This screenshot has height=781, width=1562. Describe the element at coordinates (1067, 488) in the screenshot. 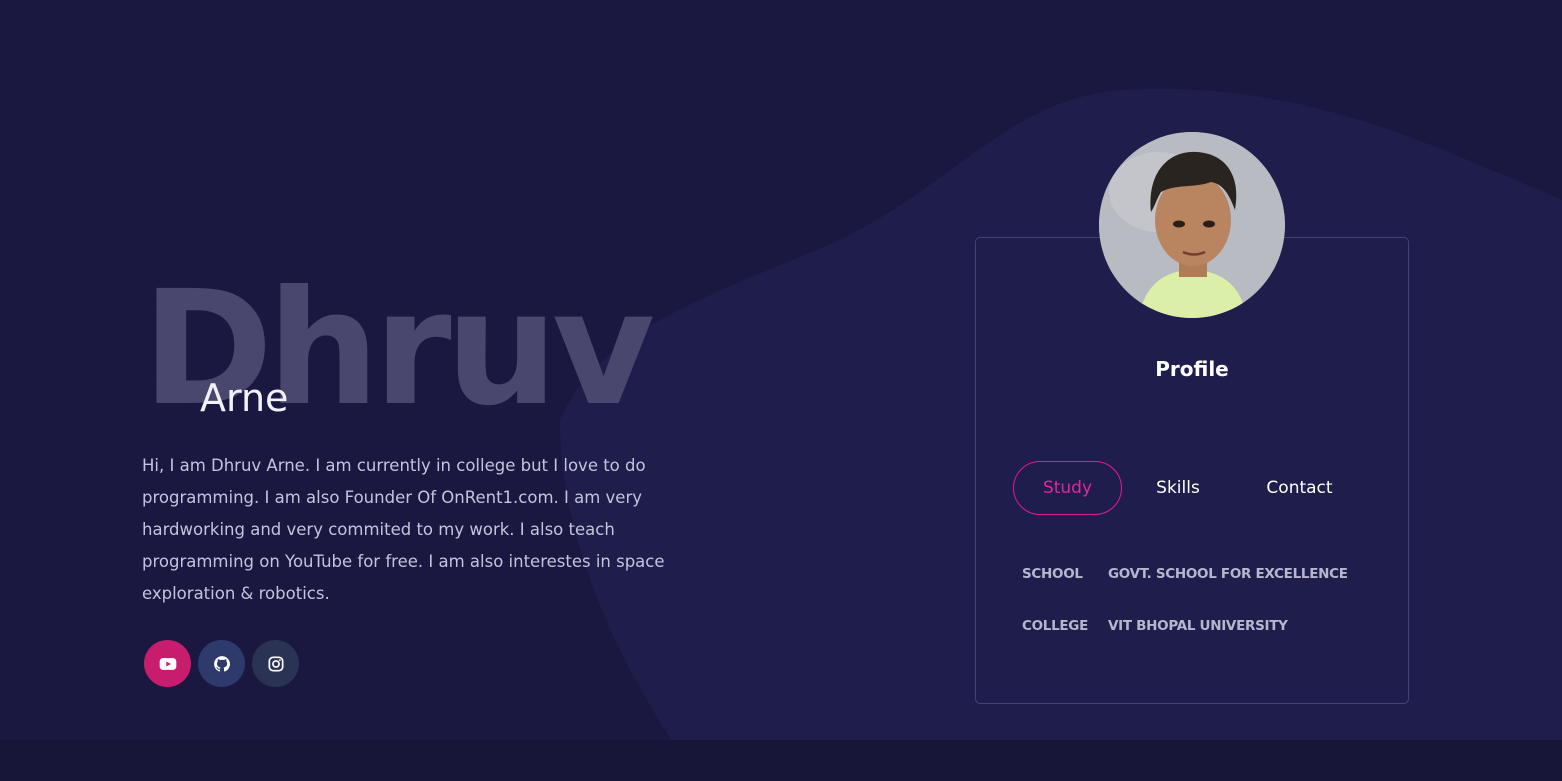

I see `tab-study: Study` at that location.